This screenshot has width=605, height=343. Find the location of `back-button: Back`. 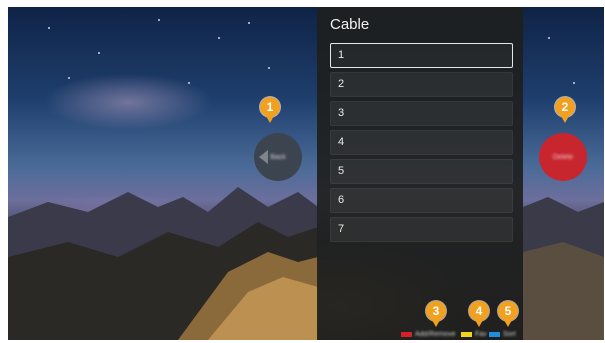

back-button: Back is located at coordinates (278, 157).